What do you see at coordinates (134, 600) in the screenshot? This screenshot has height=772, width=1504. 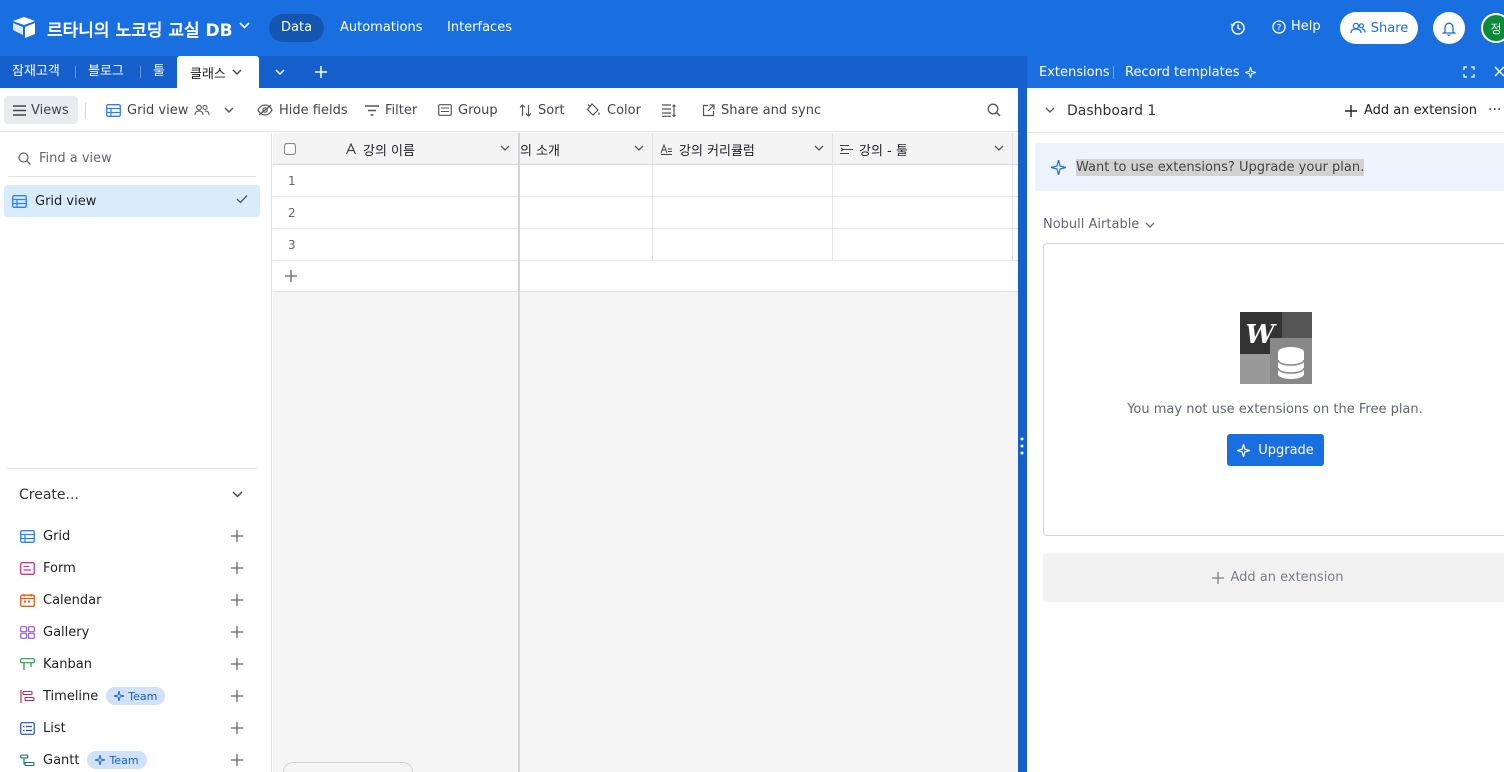 I see `create-calendar: Calendar` at bounding box center [134, 600].